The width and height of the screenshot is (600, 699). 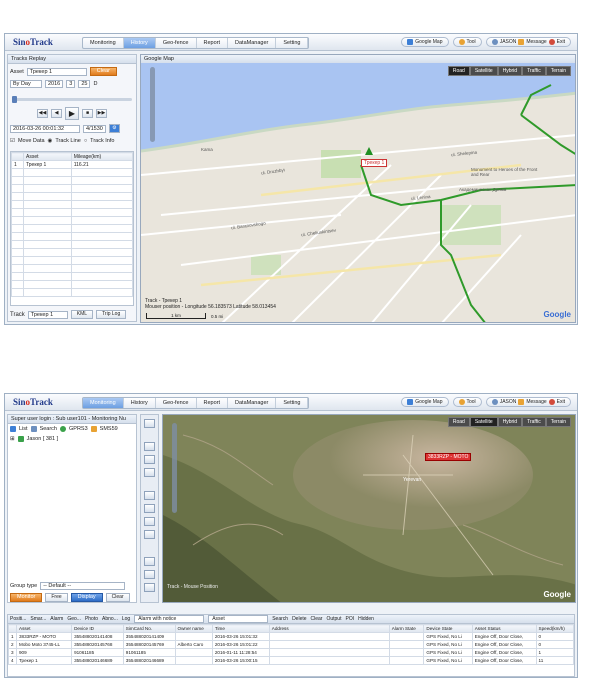 I want to click on output-action: Output, so click(x=333, y=619).